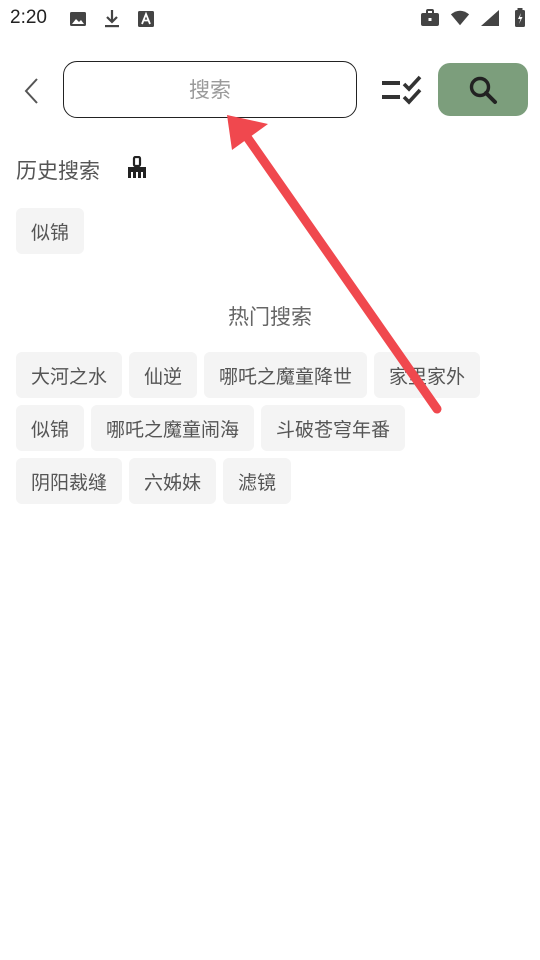 The width and height of the screenshot is (540, 960). I want to click on list-check-icon, so click(402, 90).